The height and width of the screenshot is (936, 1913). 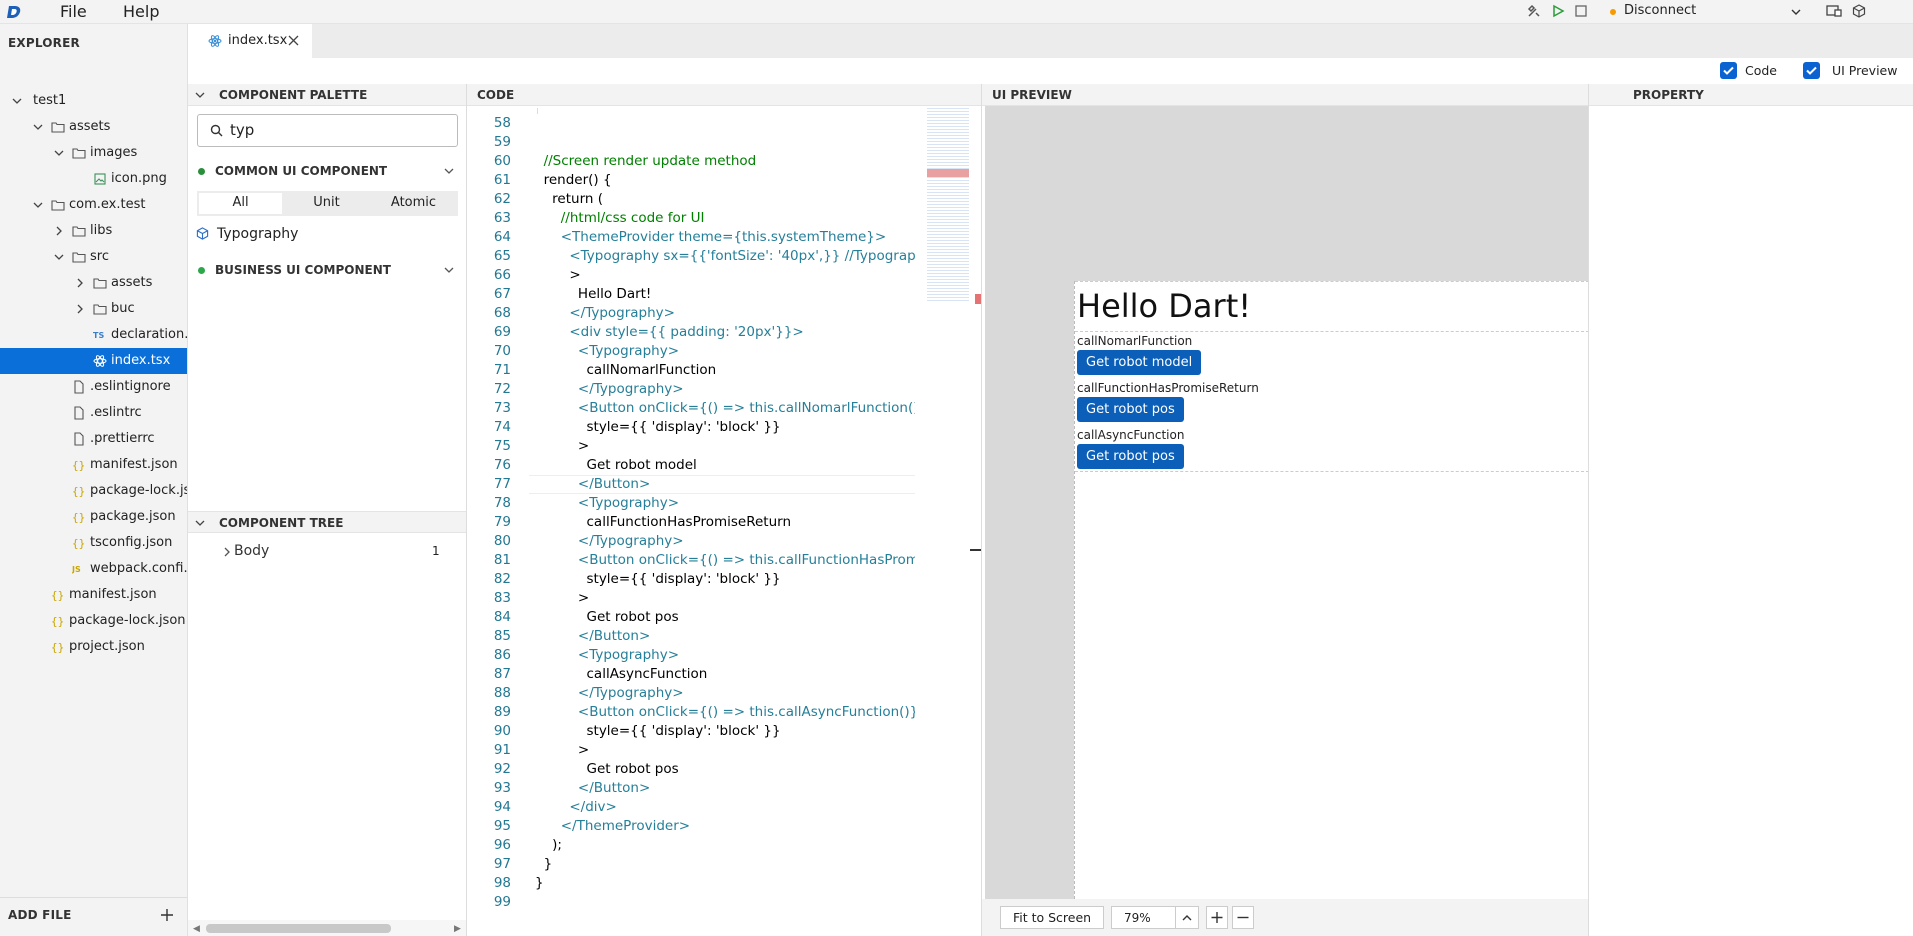 I want to click on code-line: Get robot model, so click(x=615, y=465).